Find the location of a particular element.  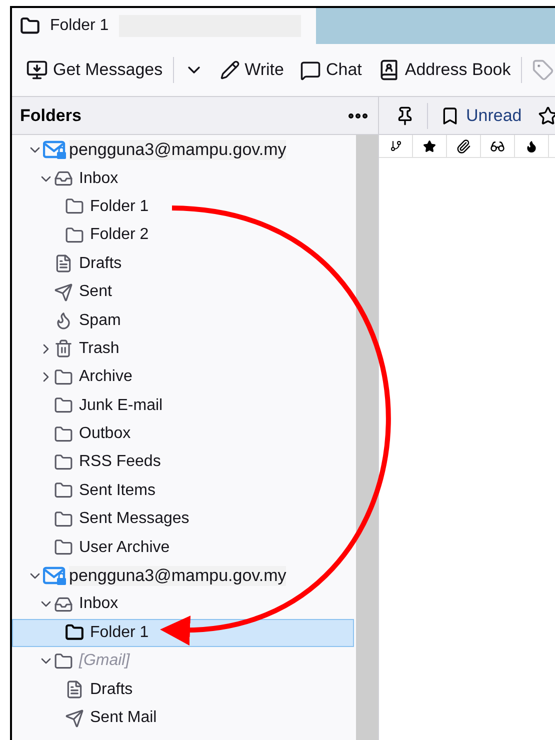

folder-tree-item: Spam is located at coordinates (183, 320).